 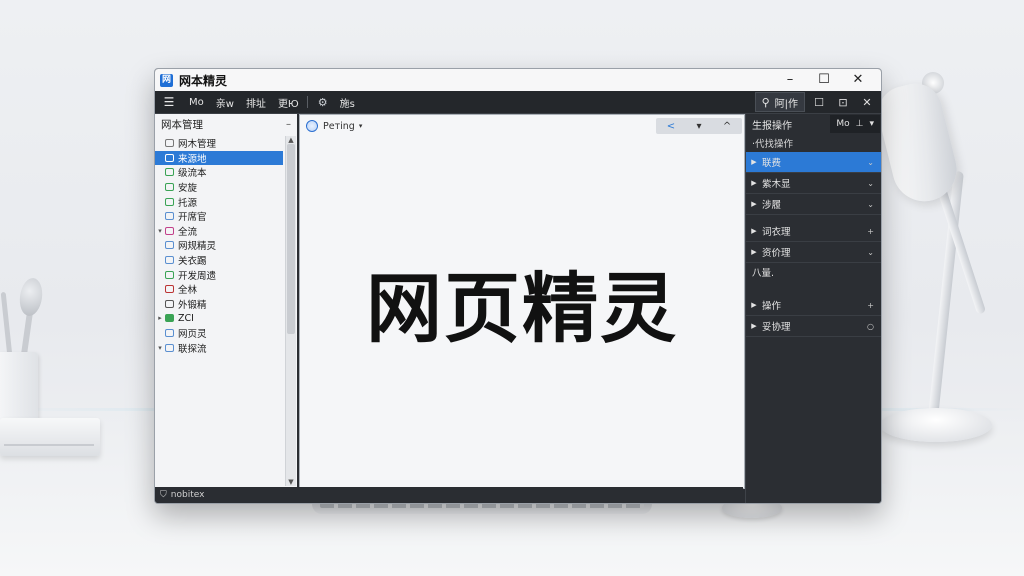 I want to click on tree-item-label: 开席官, so click(x=192, y=218).